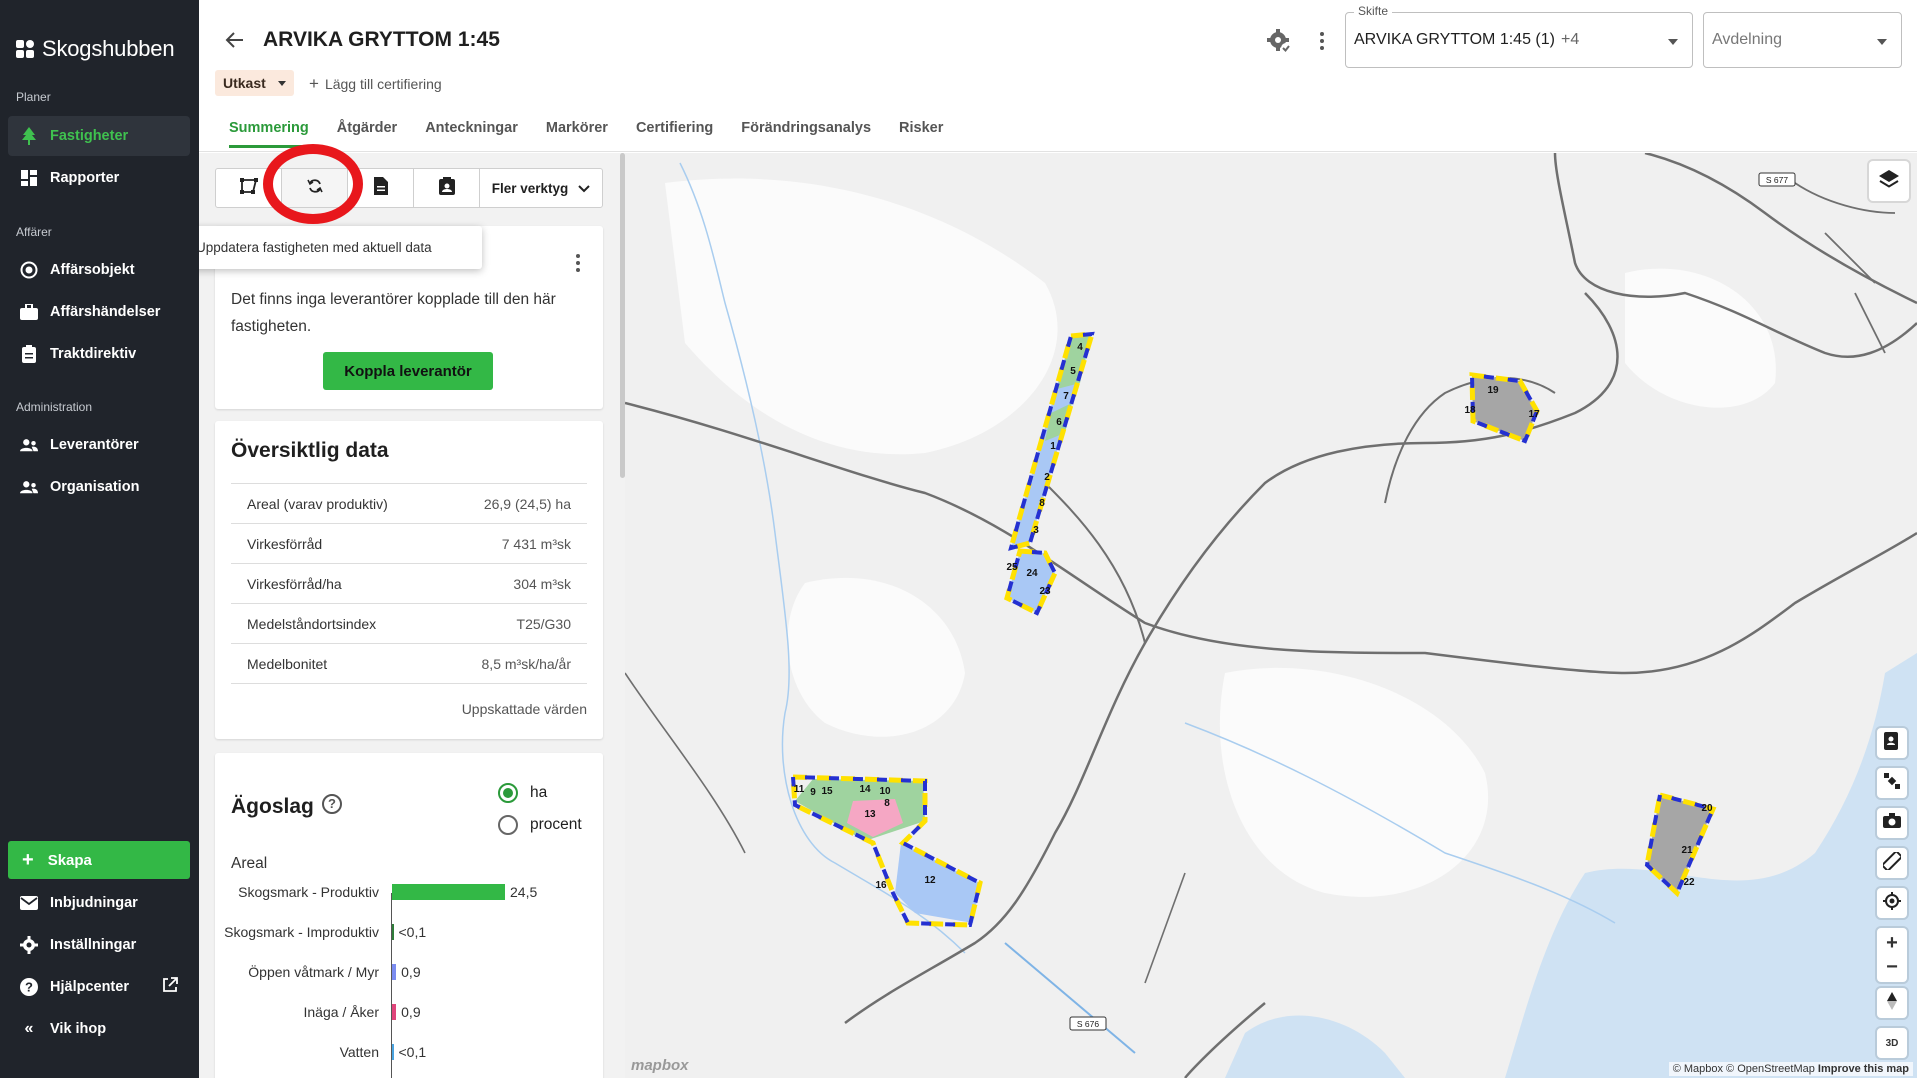 This screenshot has width=1917, height=1078. What do you see at coordinates (235, 40) in the screenshot?
I see `back-arrow-icon` at bounding box center [235, 40].